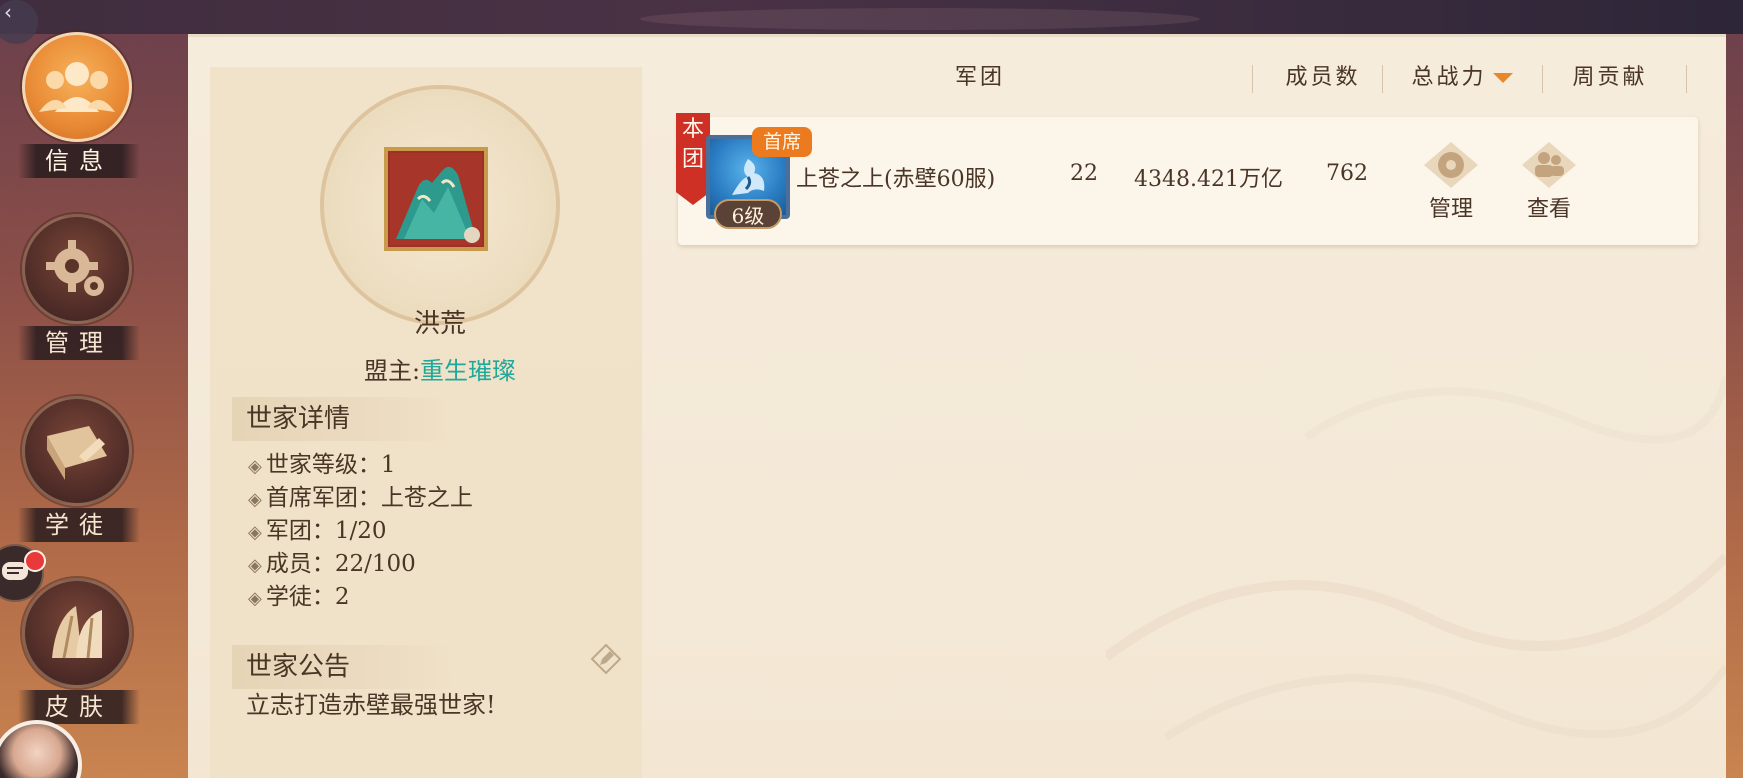 This screenshot has width=1743, height=778. I want to click on top-banner, so click(871, 17).